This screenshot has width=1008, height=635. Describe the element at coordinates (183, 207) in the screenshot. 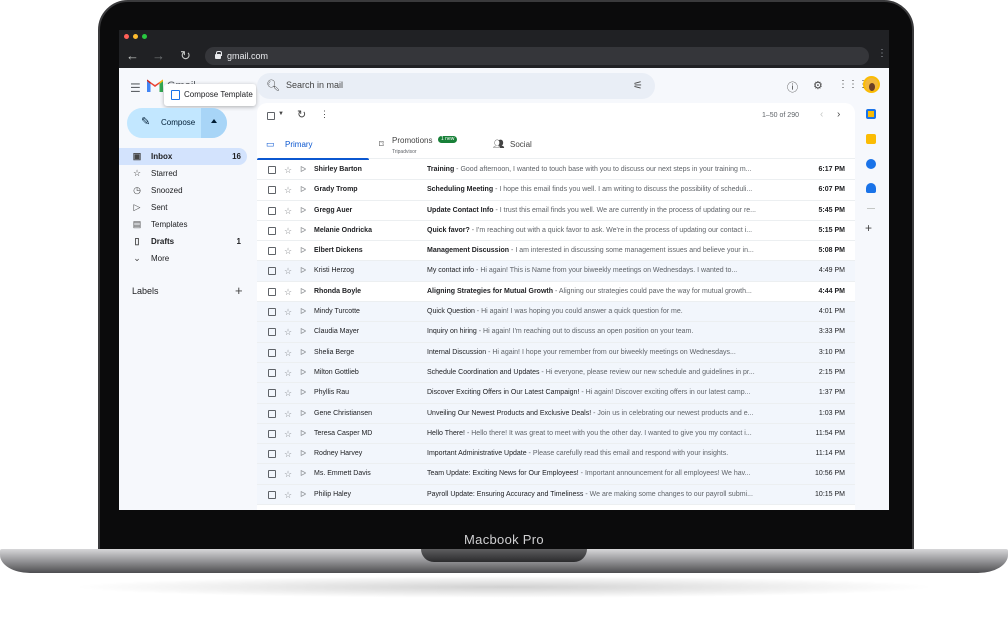

I see `sidebar-item-sent: ▷ Sent` at that location.